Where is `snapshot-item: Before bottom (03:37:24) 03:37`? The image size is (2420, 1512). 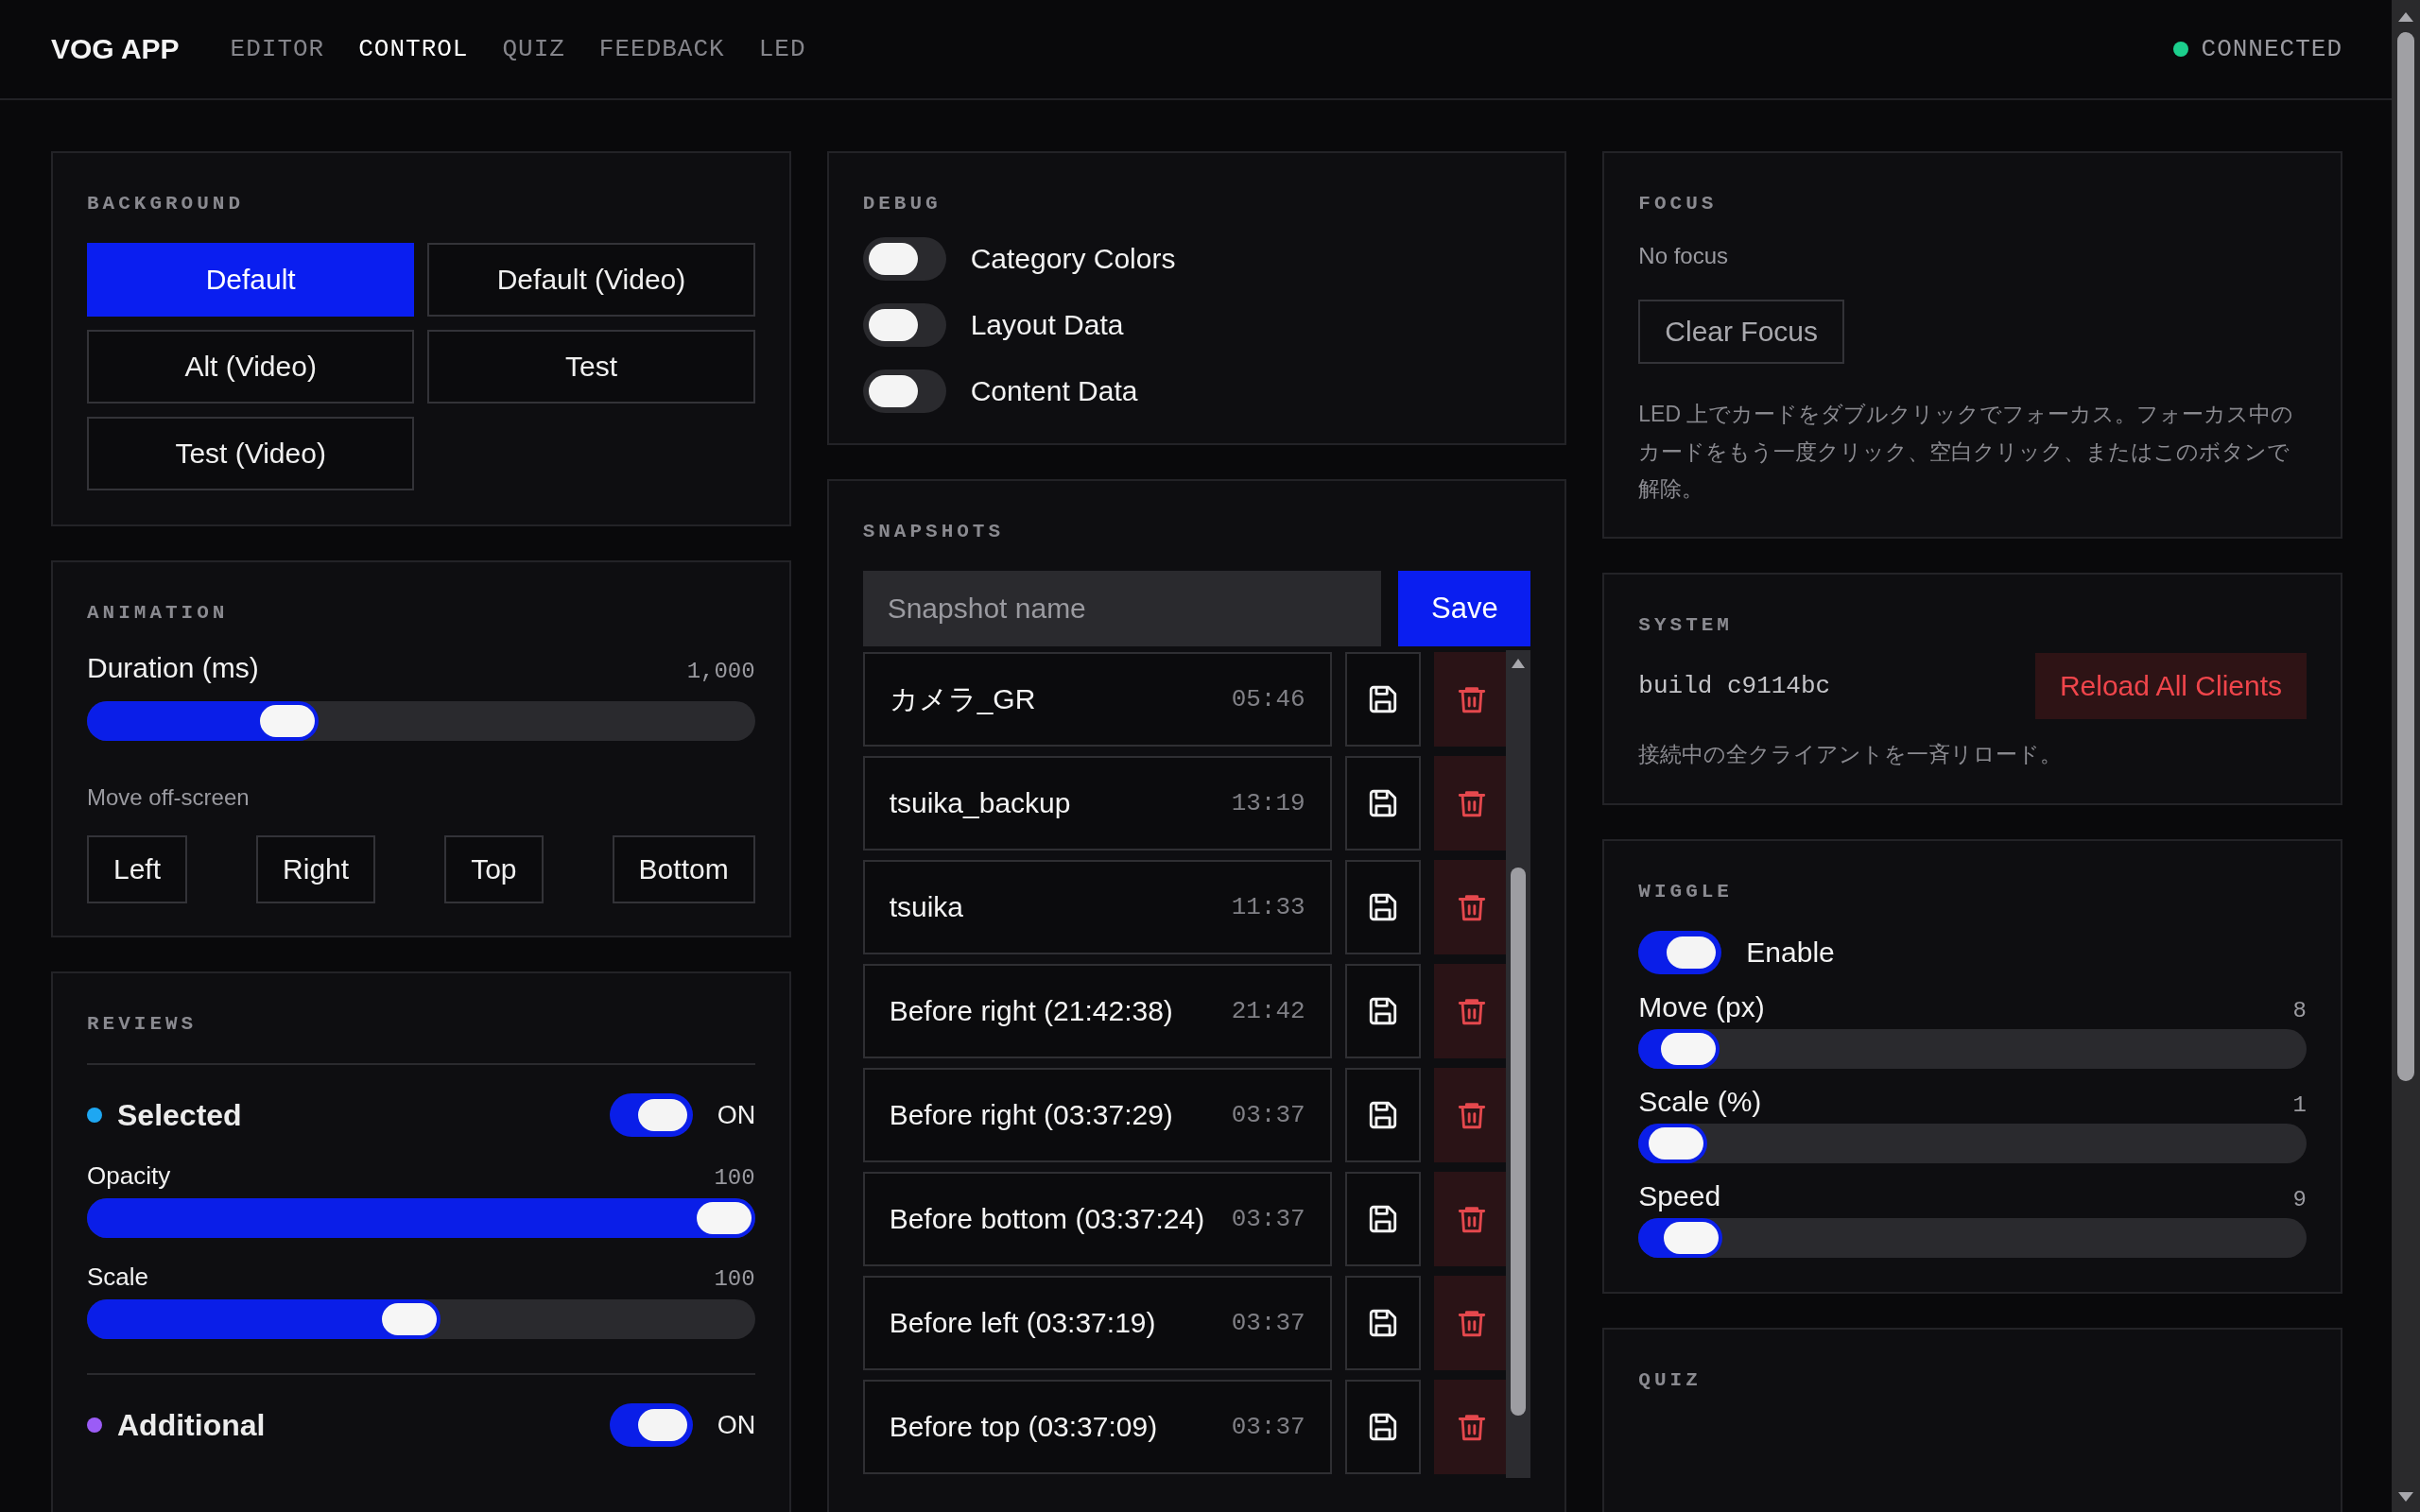
snapshot-item: Before bottom (03:37:24) 03:37 is located at coordinates (1097, 1219).